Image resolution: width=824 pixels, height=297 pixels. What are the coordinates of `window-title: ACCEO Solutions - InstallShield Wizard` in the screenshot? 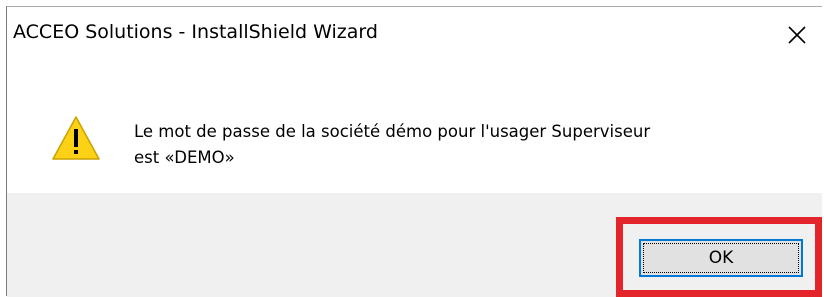 It's located at (195, 32).